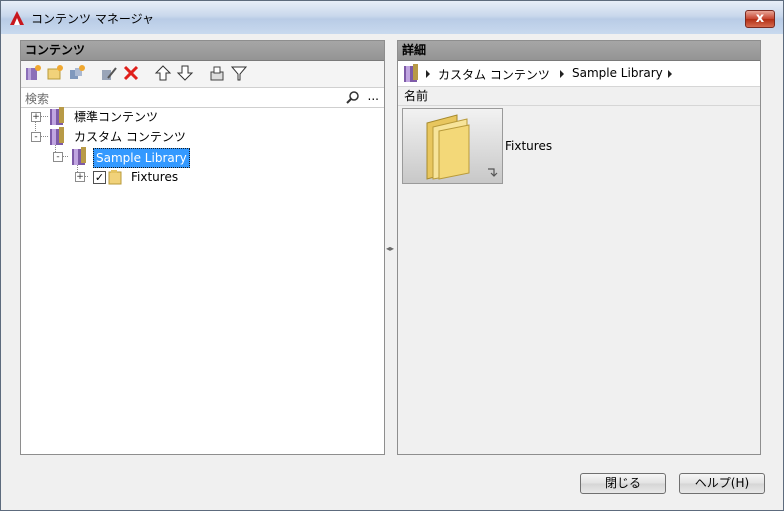 This screenshot has width=784, height=511. I want to click on search-icon, so click(353, 97).